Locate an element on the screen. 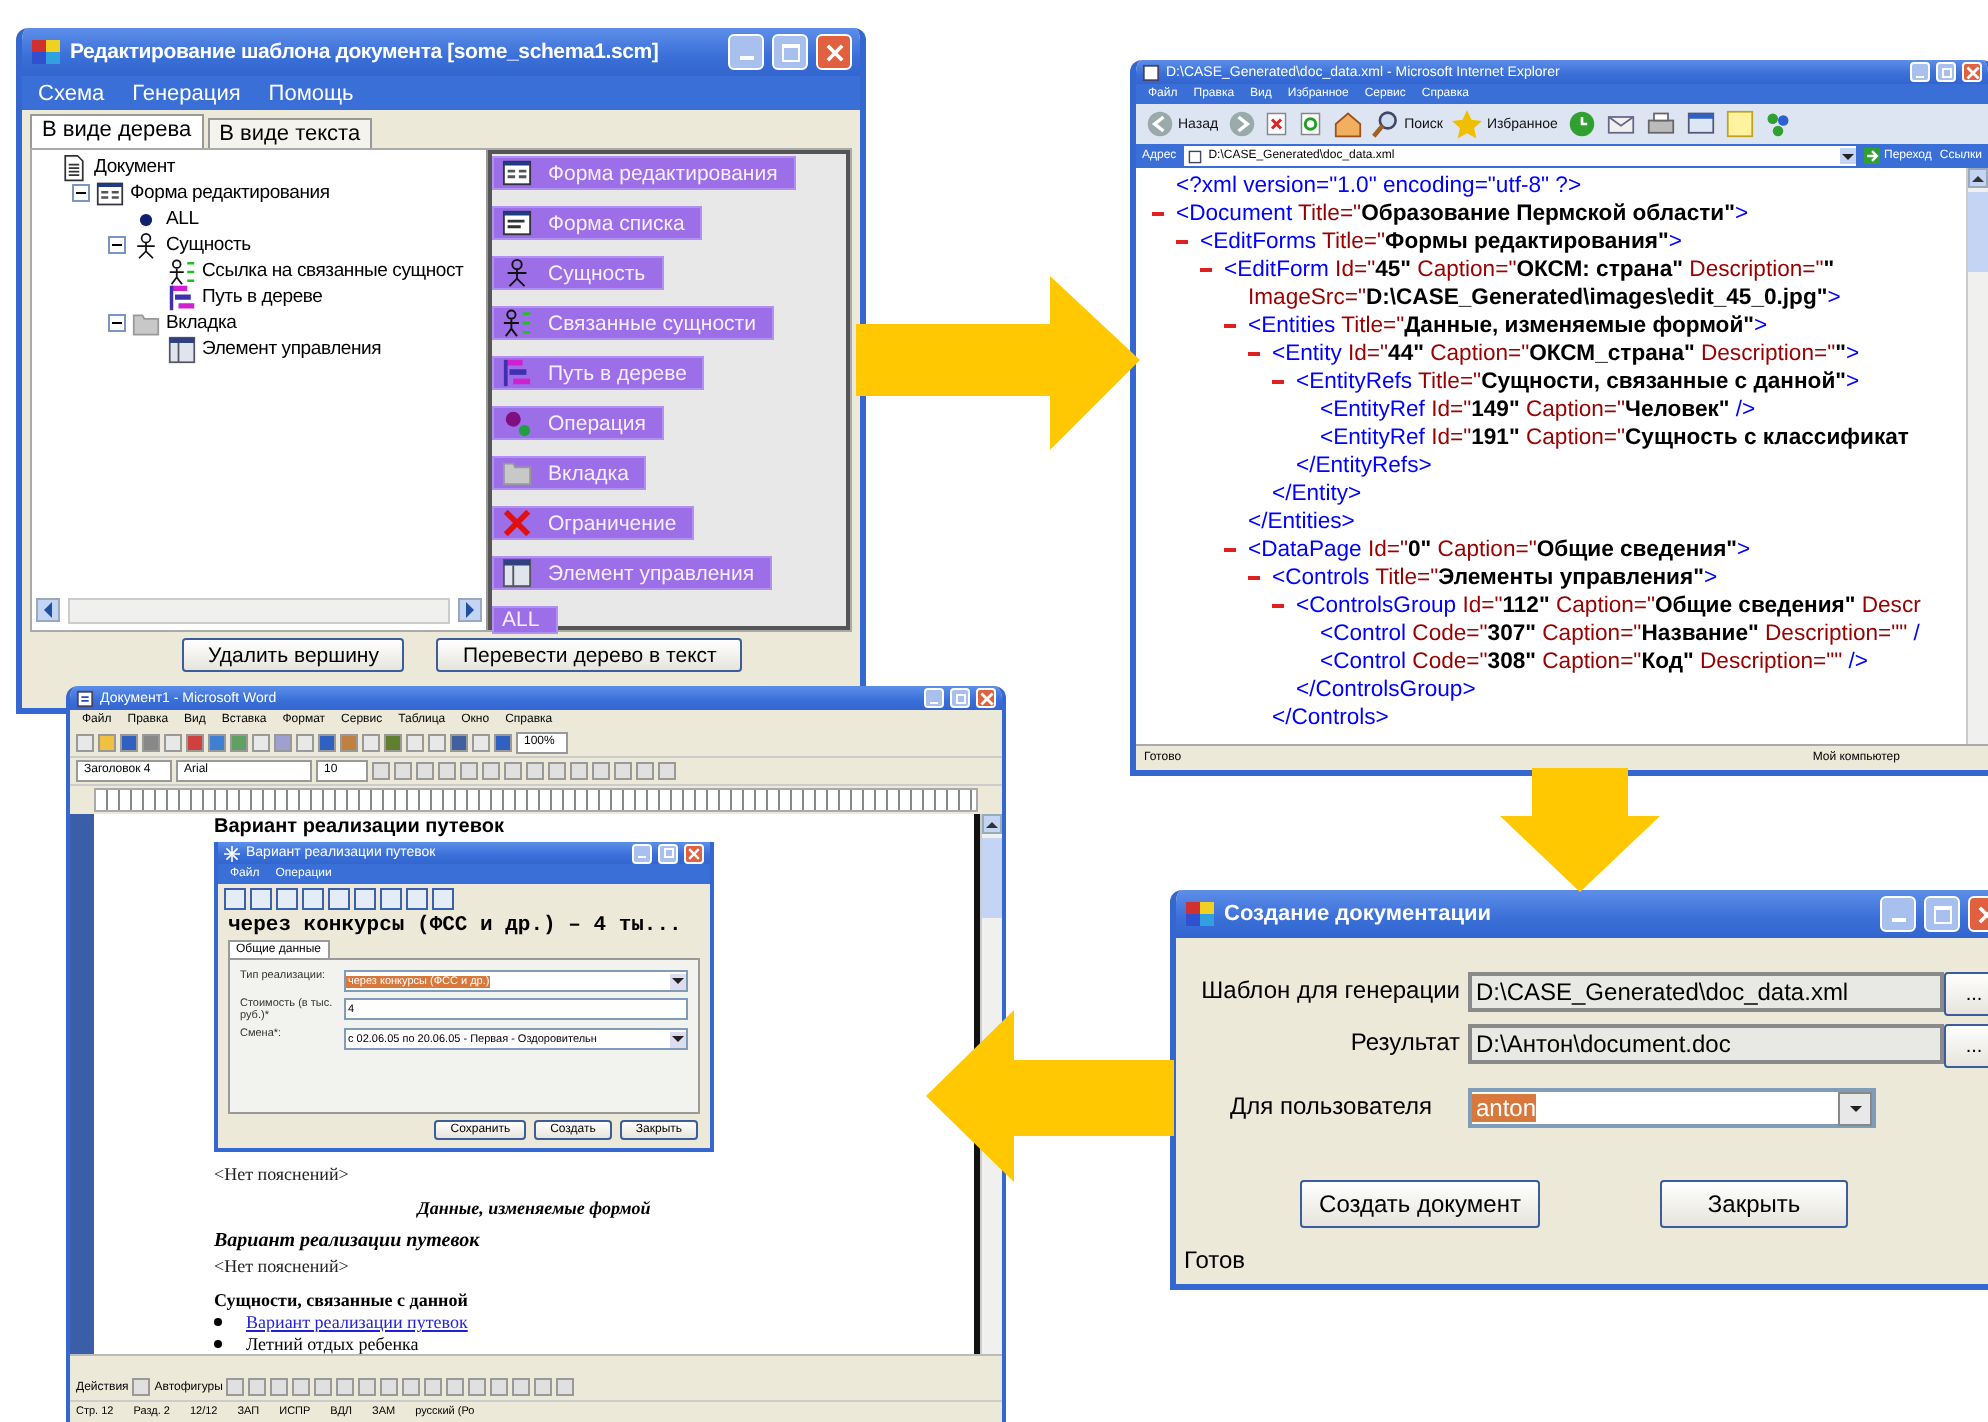  xml-line: ImageSrc="D:\CASE_Generated\images\edit_45_0.jpg"> is located at coordinates (1544, 298).